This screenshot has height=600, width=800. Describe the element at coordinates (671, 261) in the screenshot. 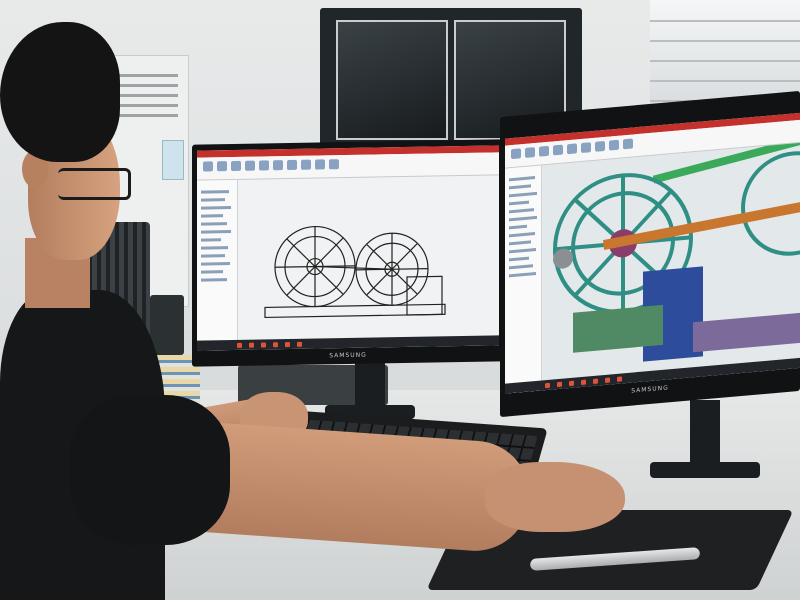

I see `cad-shaded-icon` at that location.